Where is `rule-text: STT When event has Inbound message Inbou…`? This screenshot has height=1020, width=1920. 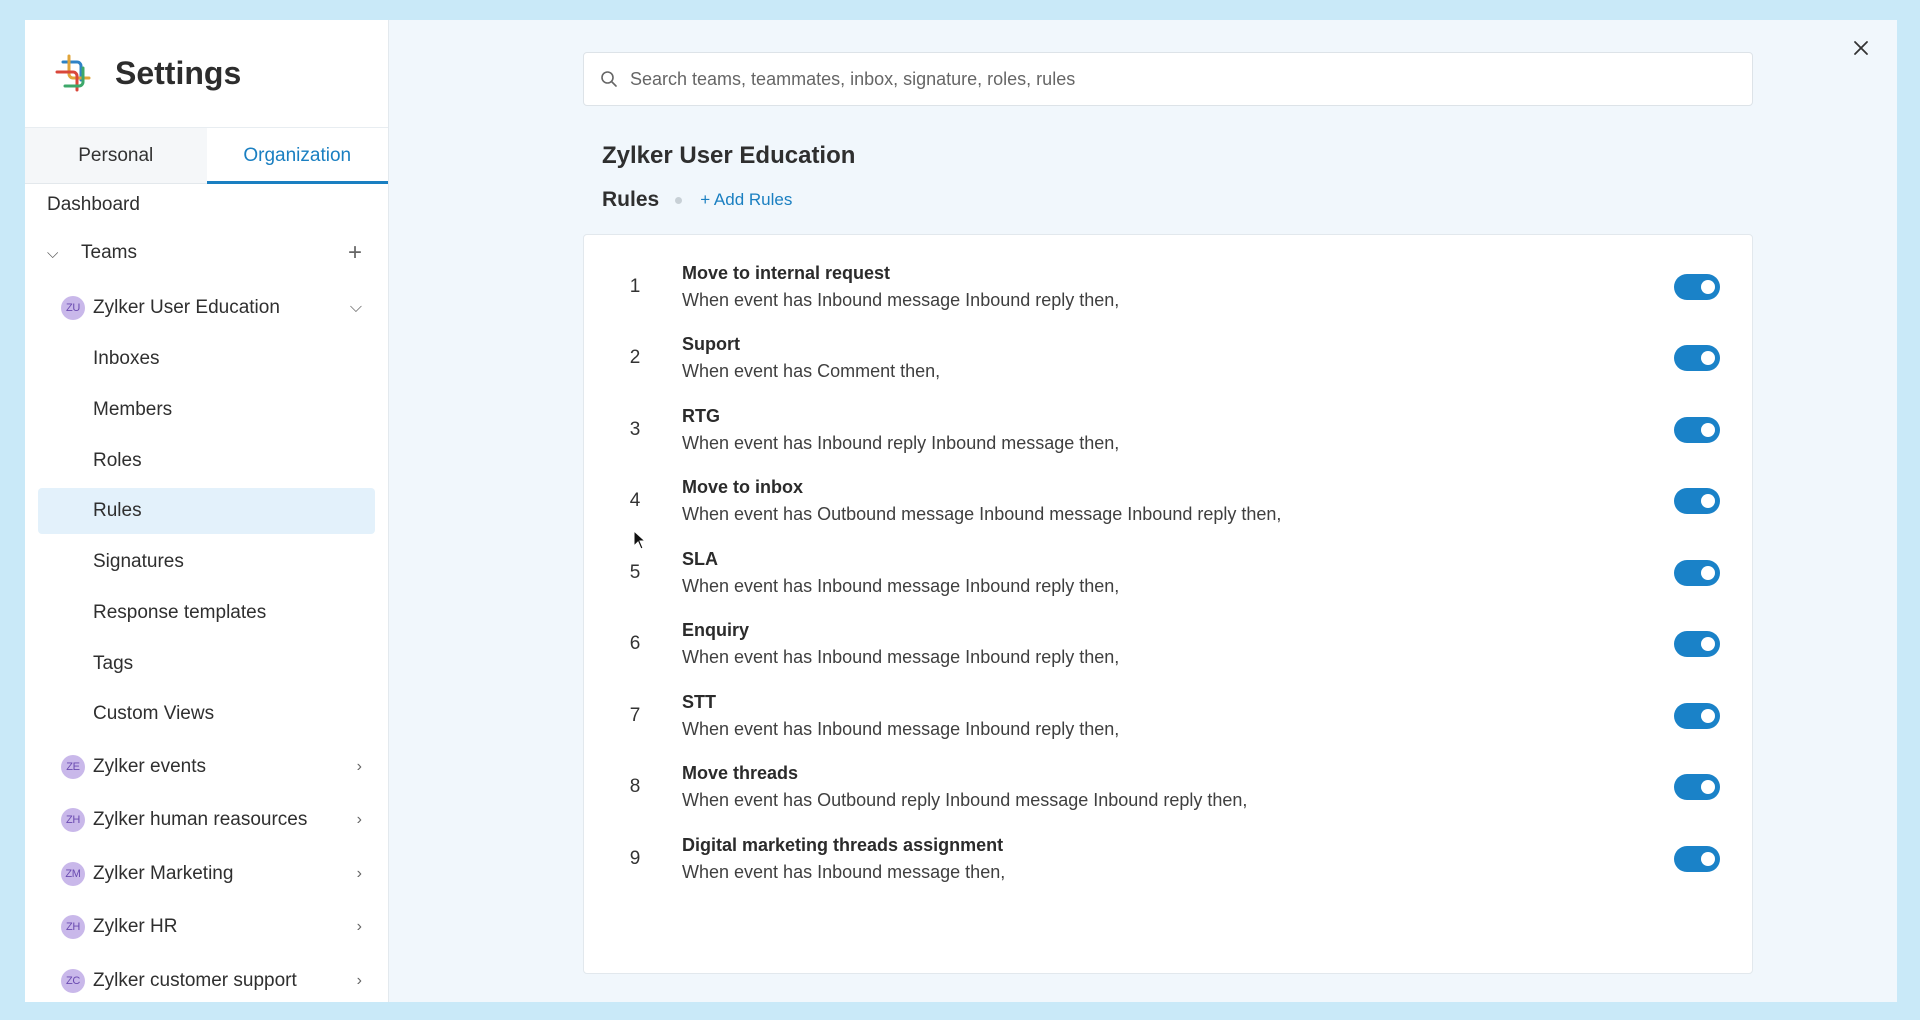 rule-text: STT When event has Inbound message Inbou… is located at coordinates (1217, 716).